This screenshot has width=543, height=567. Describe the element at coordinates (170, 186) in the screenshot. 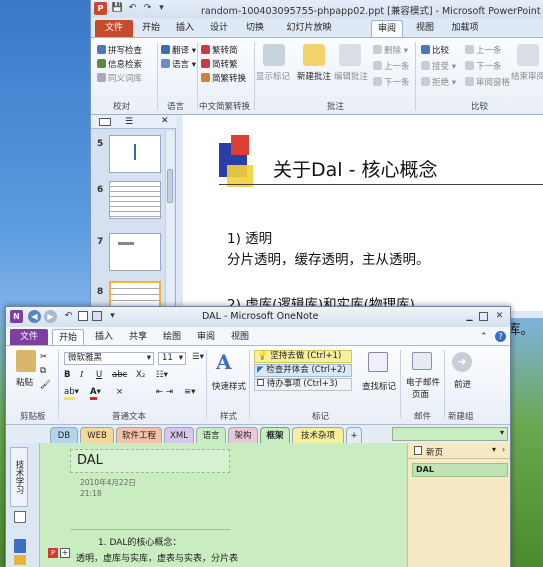

I see `scrollbar-thumb` at that location.